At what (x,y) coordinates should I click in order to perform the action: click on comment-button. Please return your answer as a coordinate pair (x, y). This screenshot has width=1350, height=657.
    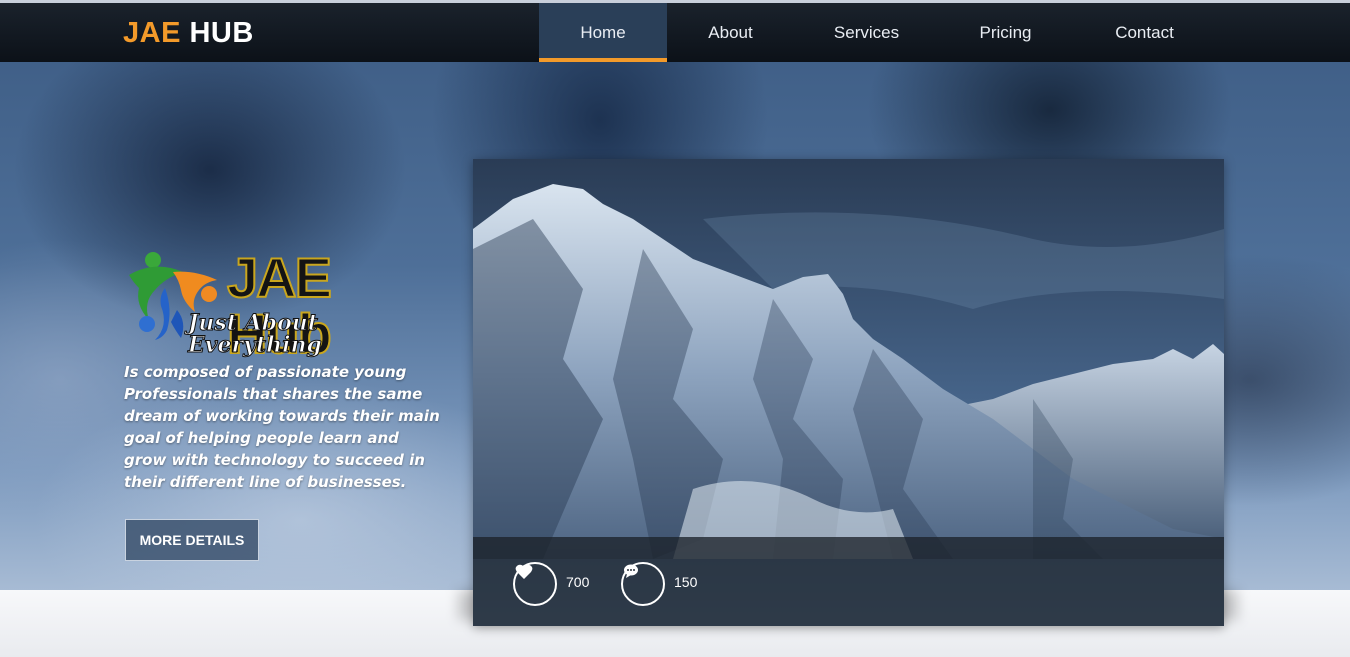
    Looking at the image, I should click on (643, 584).